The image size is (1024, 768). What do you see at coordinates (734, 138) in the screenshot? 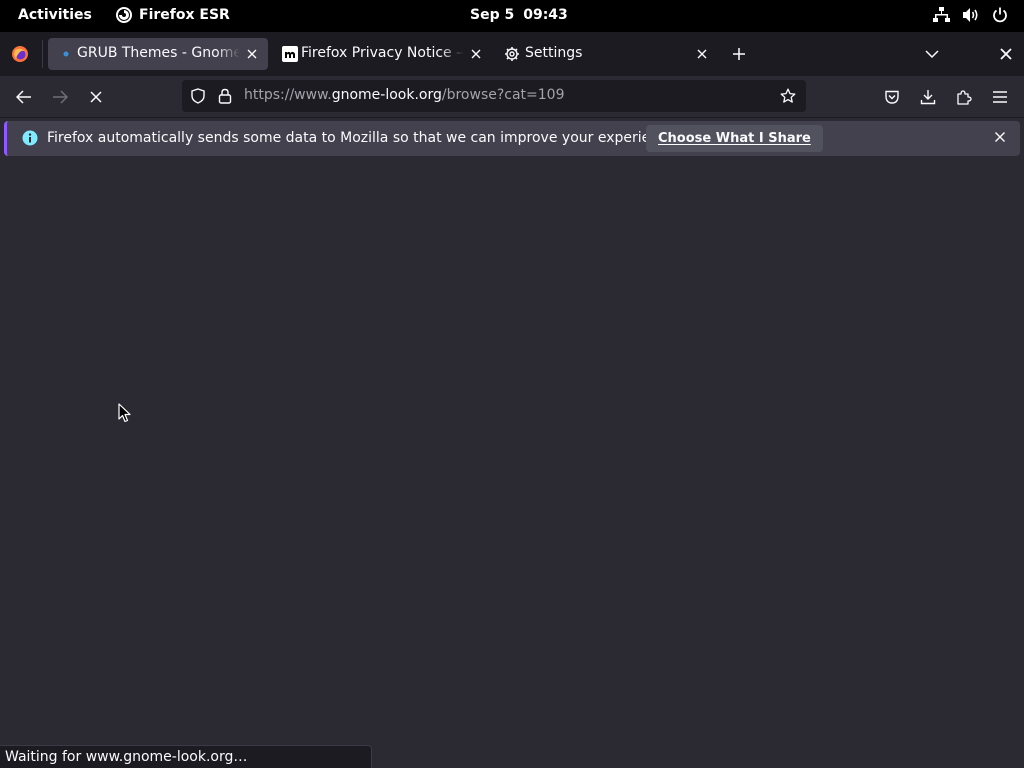
I see `choose-what-i-share-button: Choose What I Share` at bounding box center [734, 138].